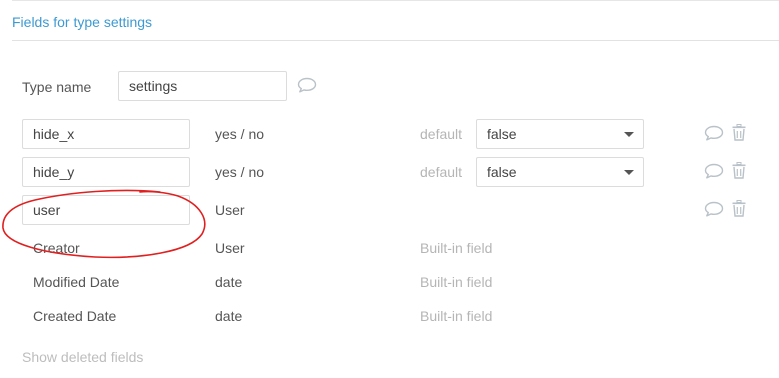  Describe the element at coordinates (441, 172) in the screenshot. I see `default-label-hide-y: default` at that location.